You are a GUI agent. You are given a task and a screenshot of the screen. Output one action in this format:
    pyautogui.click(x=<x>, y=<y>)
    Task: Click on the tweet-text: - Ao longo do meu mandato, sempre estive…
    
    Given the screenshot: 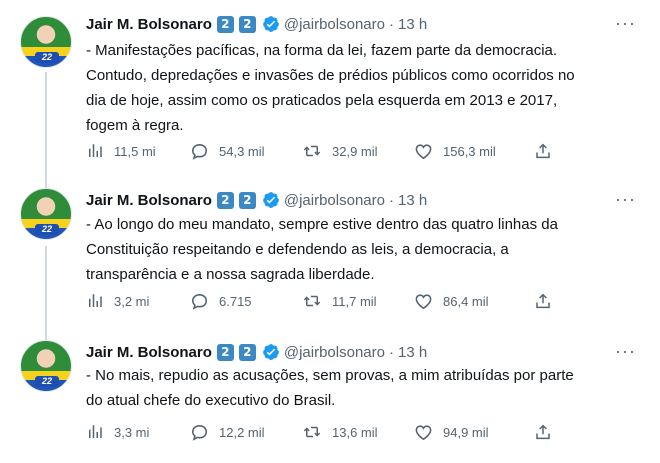 What is the action you would take?
    pyautogui.click(x=366, y=249)
    